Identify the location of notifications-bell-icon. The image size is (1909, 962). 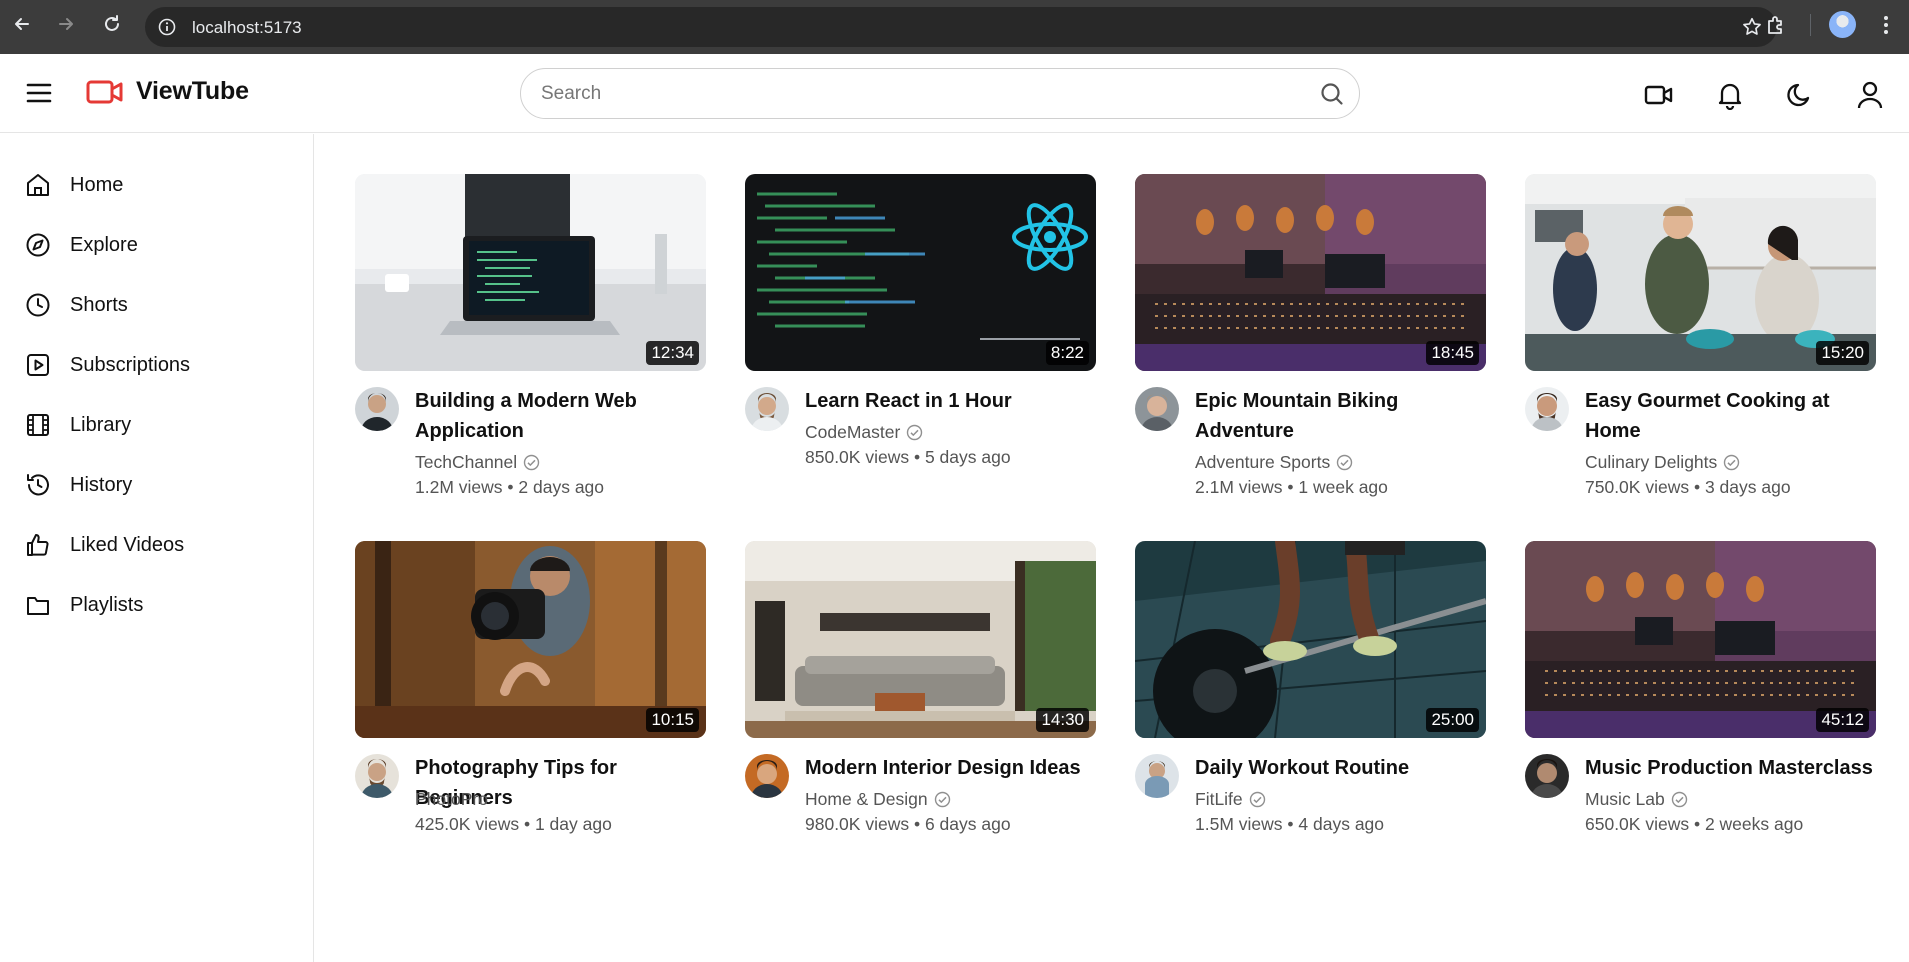
(1730, 95).